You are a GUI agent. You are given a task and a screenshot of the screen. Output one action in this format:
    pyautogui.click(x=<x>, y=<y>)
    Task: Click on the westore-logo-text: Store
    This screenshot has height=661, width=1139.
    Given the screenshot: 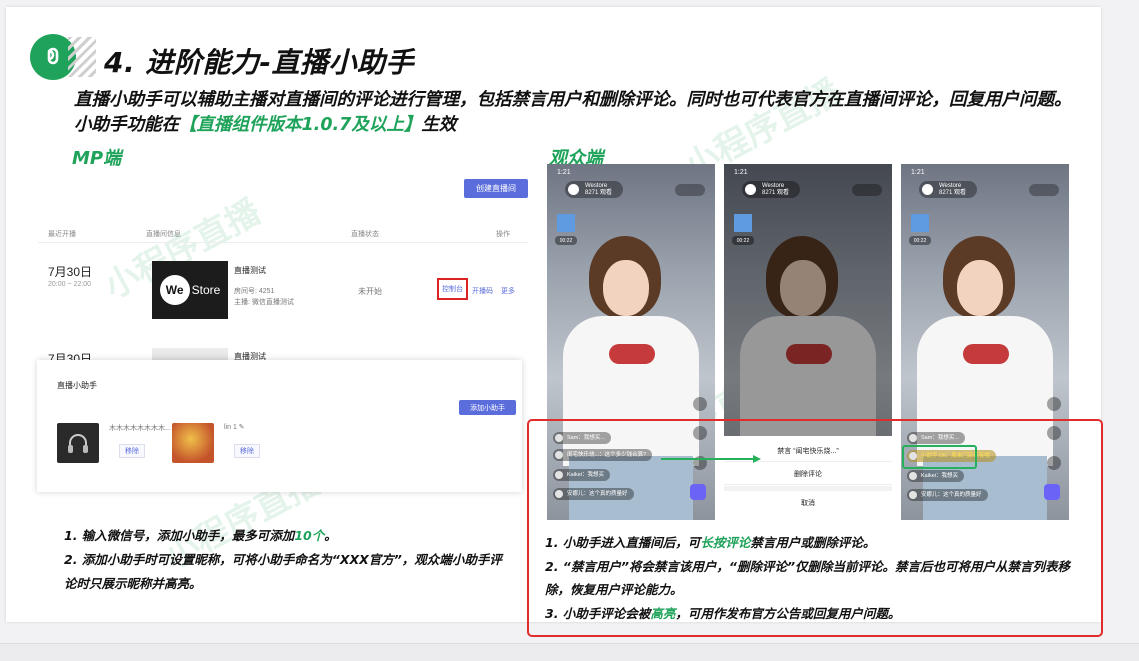 What is the action you would take?
    pyautogui.click(x=206, y=290)
    